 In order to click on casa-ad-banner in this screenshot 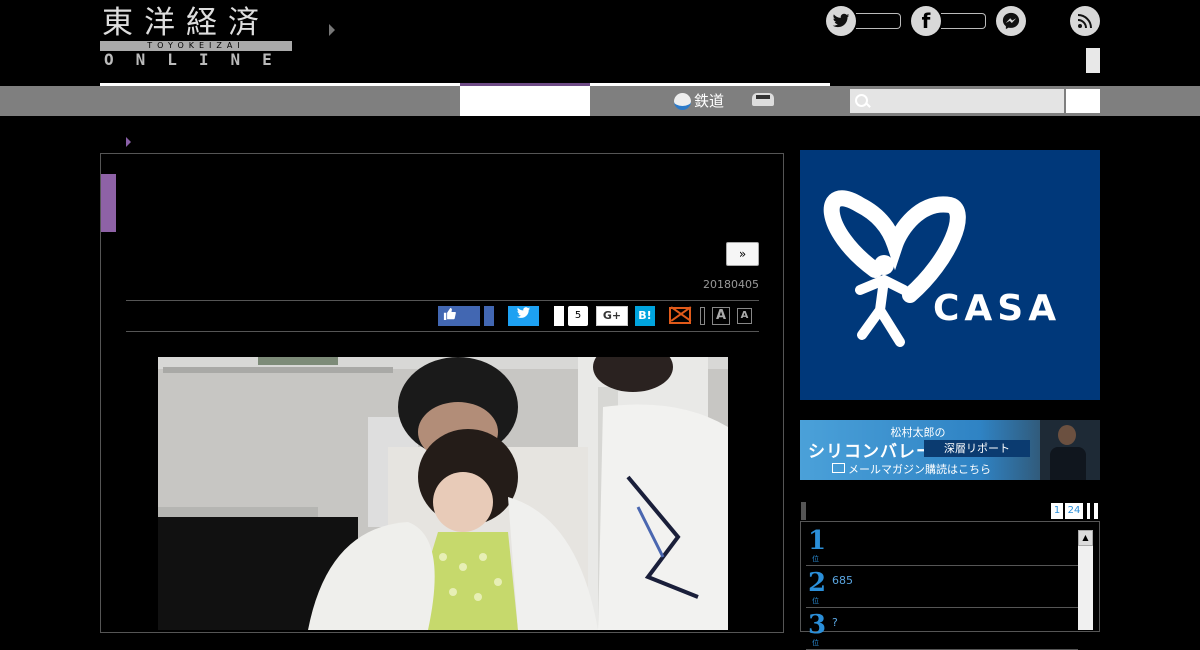, I will do `click(950, 275)`.